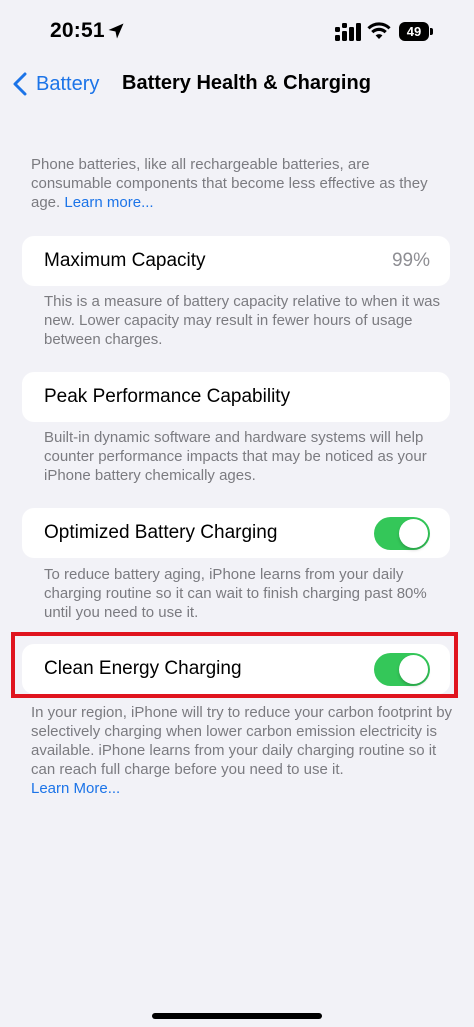 Image resolution: width=474 pixels, height=1027 pixels. I want to click on maximum-capacity-value: 99%, so click(410, 260).